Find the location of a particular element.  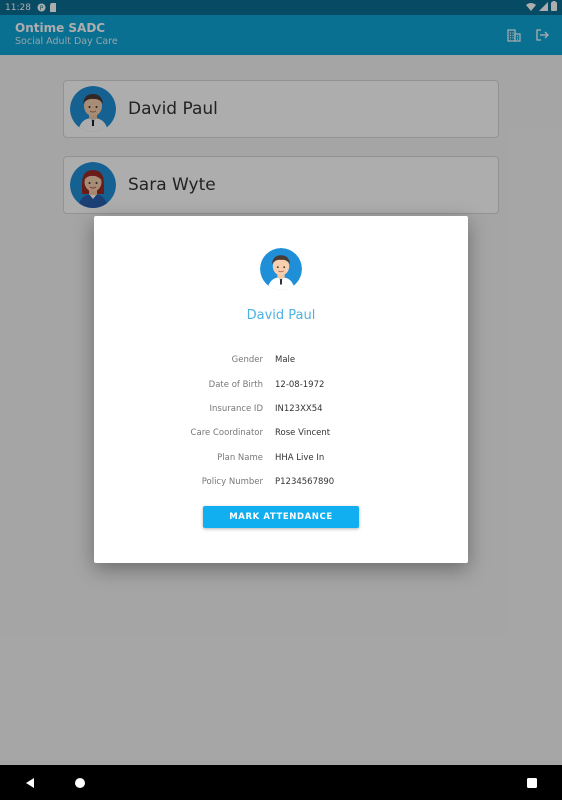

info-value: 12-08-1972 is located at coordinates (300, 384).